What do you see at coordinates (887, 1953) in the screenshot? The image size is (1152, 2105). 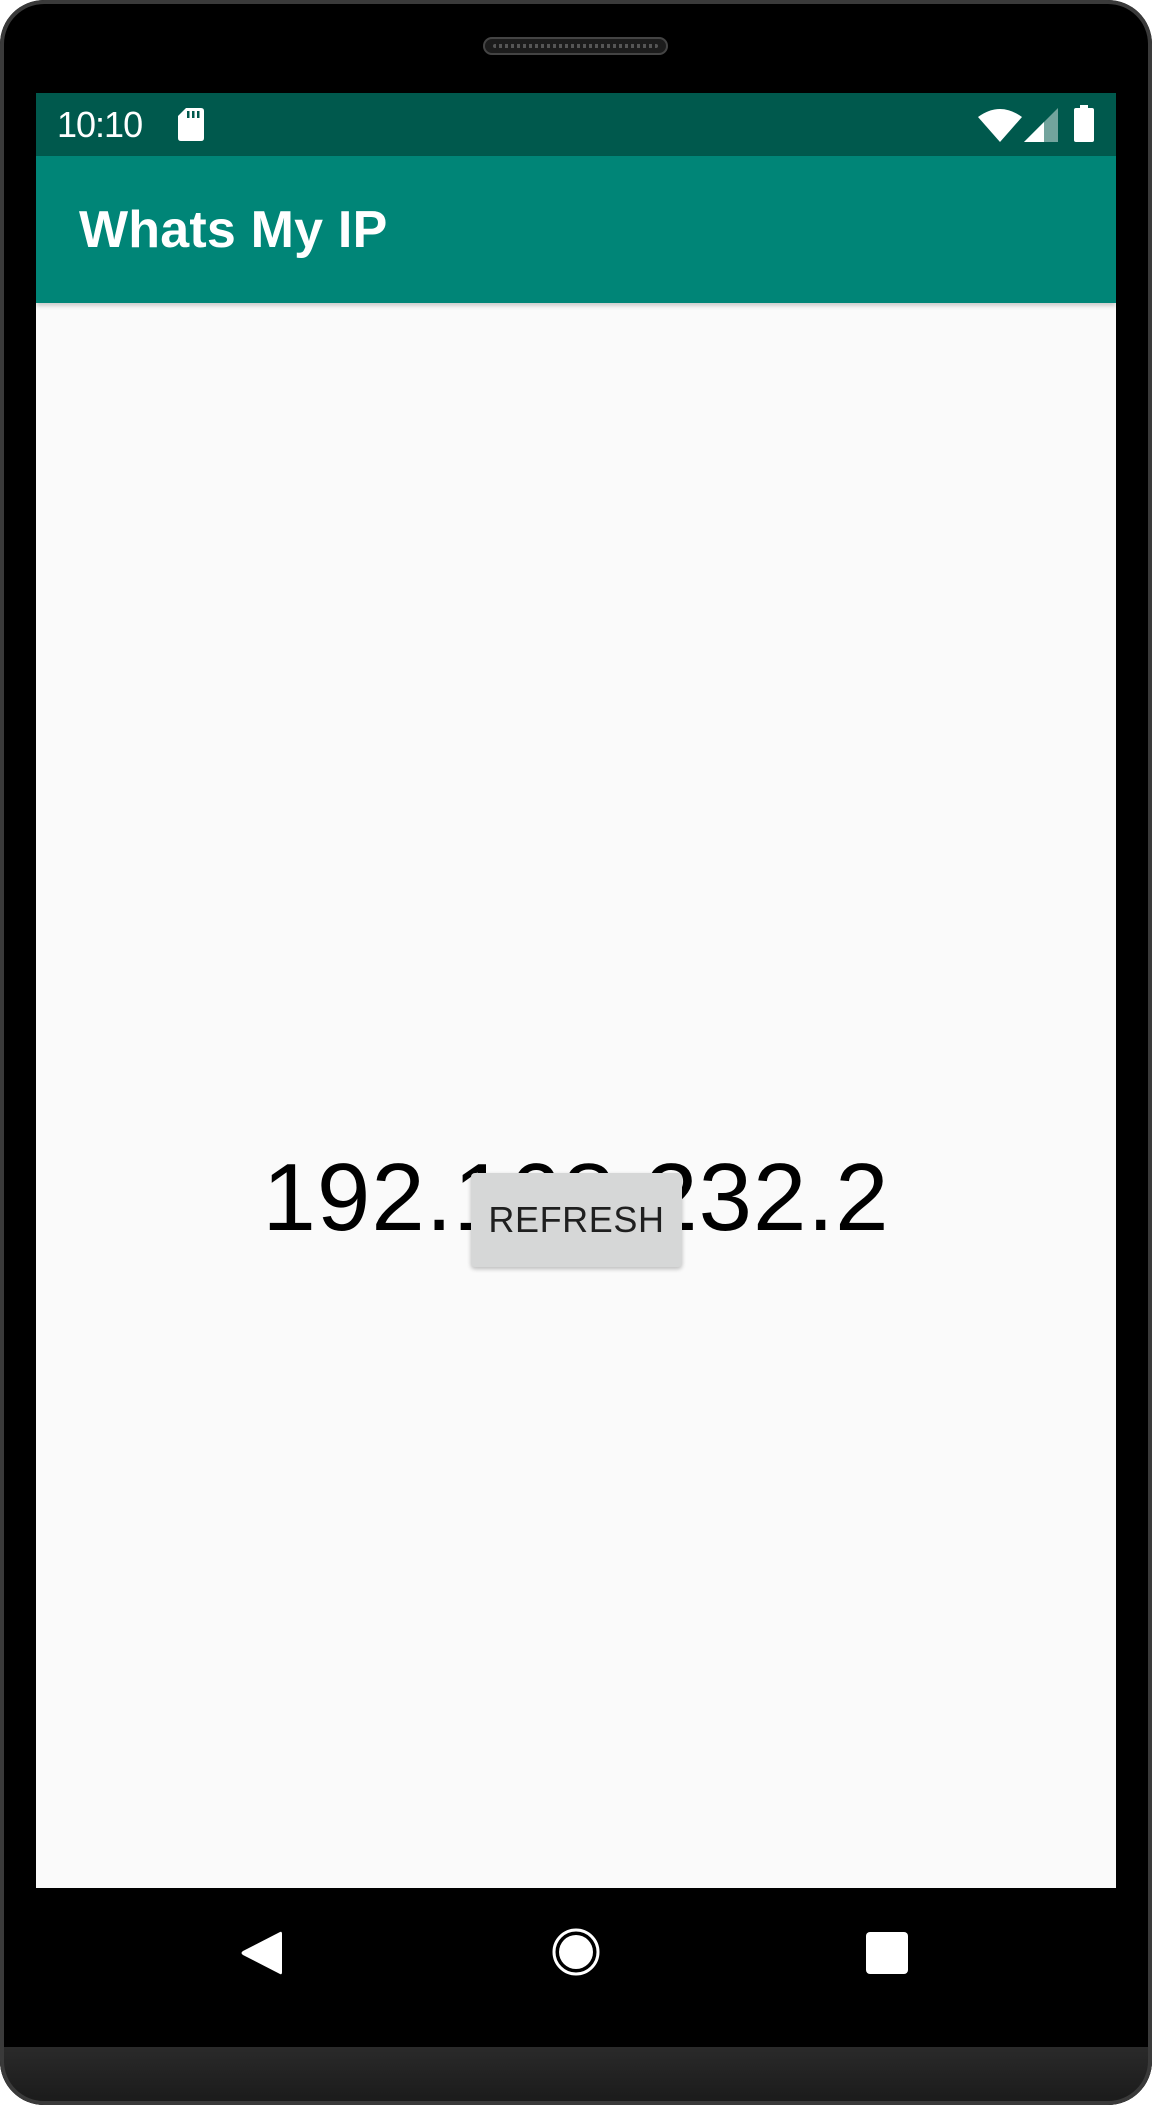 I see `recents-icon` at bounding box center [887, 1953].